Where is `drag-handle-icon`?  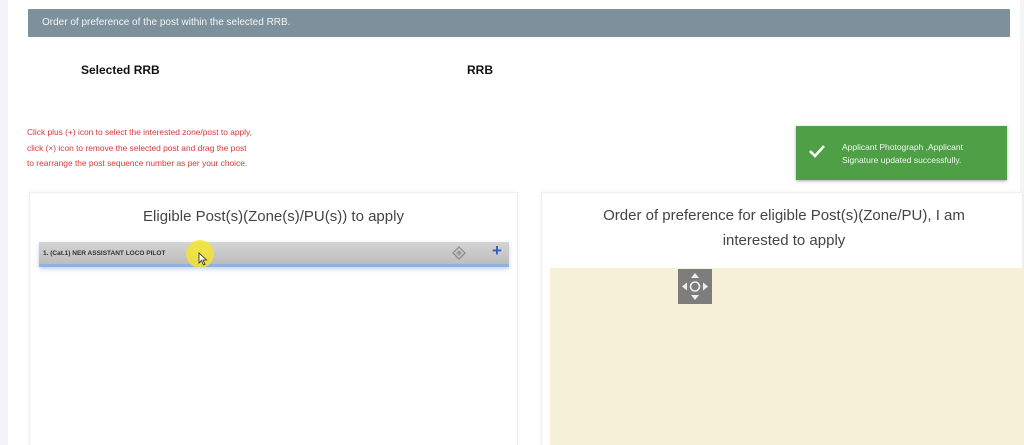
drag-handle-icon is located at coordinates (459, 253).